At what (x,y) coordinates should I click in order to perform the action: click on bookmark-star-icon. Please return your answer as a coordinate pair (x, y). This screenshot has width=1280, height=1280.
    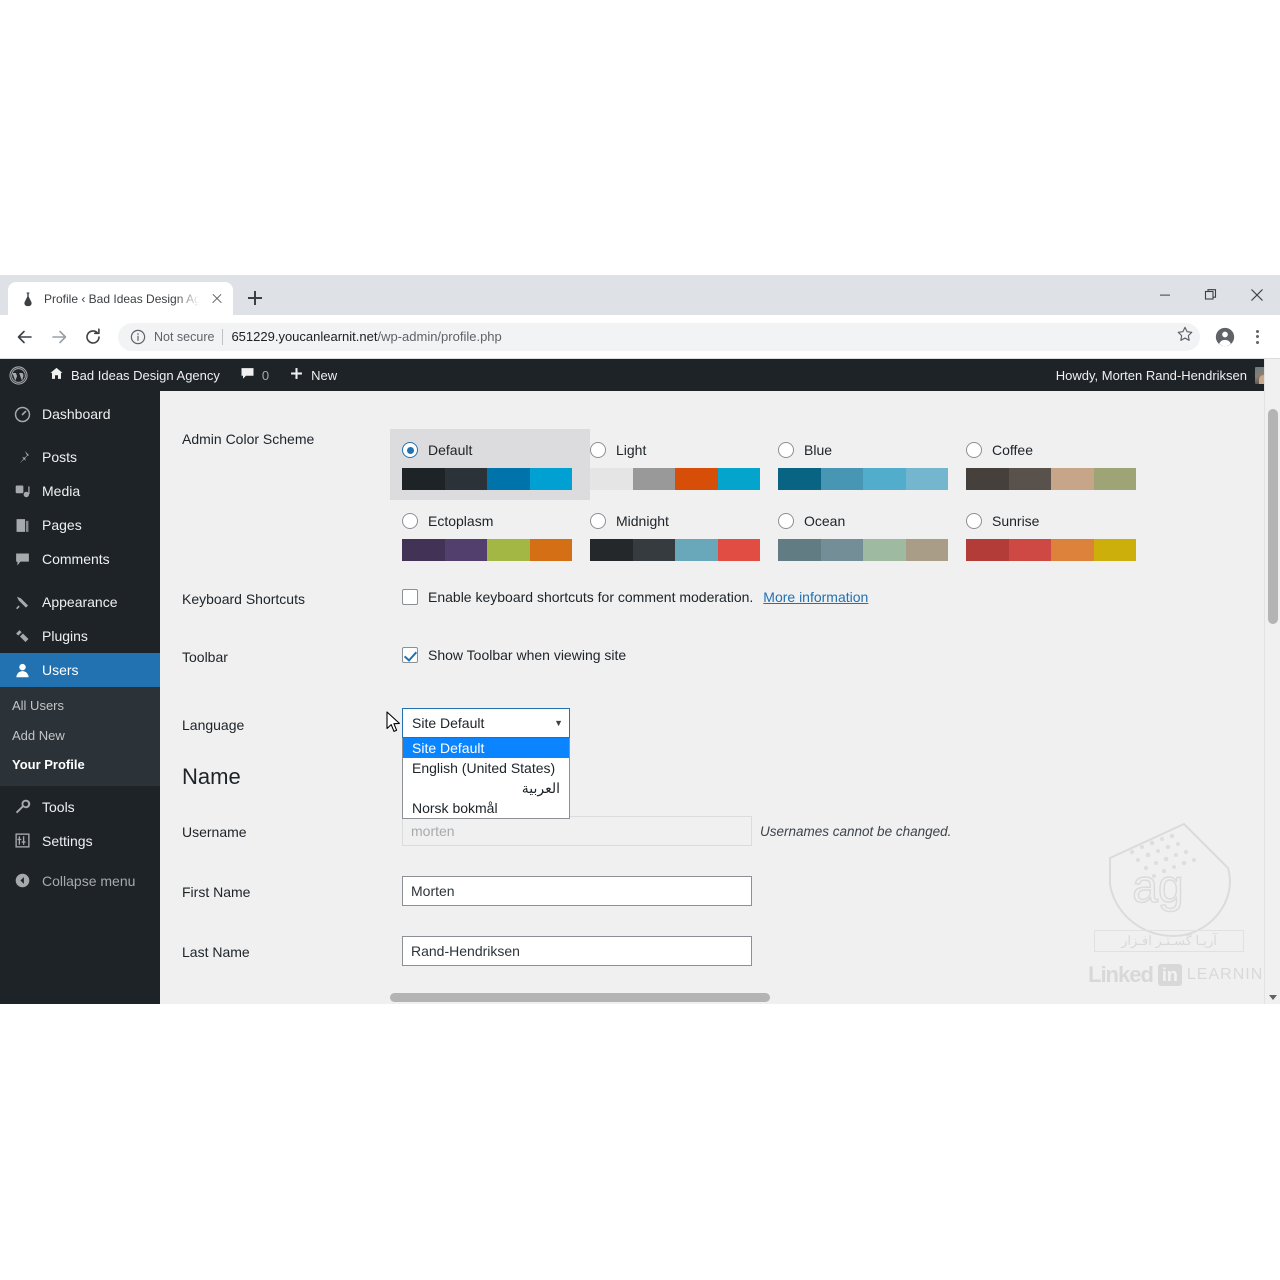
    Looking at the image, I should click on (1185, 336).